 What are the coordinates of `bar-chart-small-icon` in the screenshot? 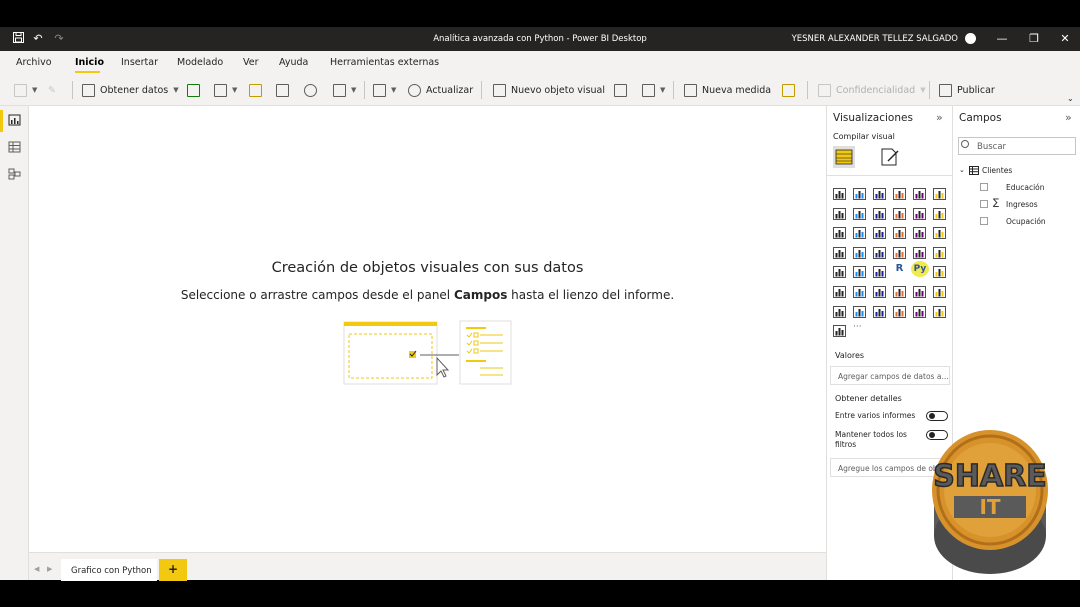 It's located at (839, 330).